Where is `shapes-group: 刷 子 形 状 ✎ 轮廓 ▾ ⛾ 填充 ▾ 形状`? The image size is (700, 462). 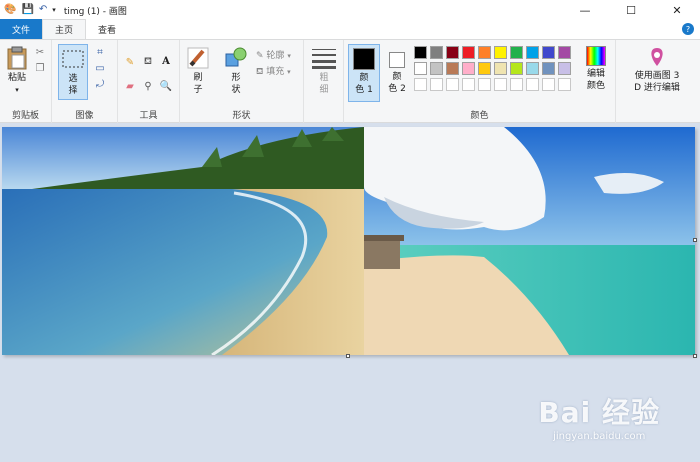 shapes-group: 刷 子 形 状 ✎ 轮廓 ▾ ⛾ 填充 ▾ 形状 is located at coordinates (242, 81).